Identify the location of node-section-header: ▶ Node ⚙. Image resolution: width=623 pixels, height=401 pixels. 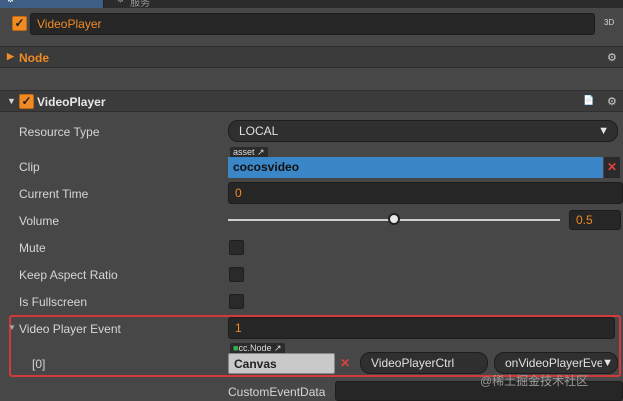
(311, 57).